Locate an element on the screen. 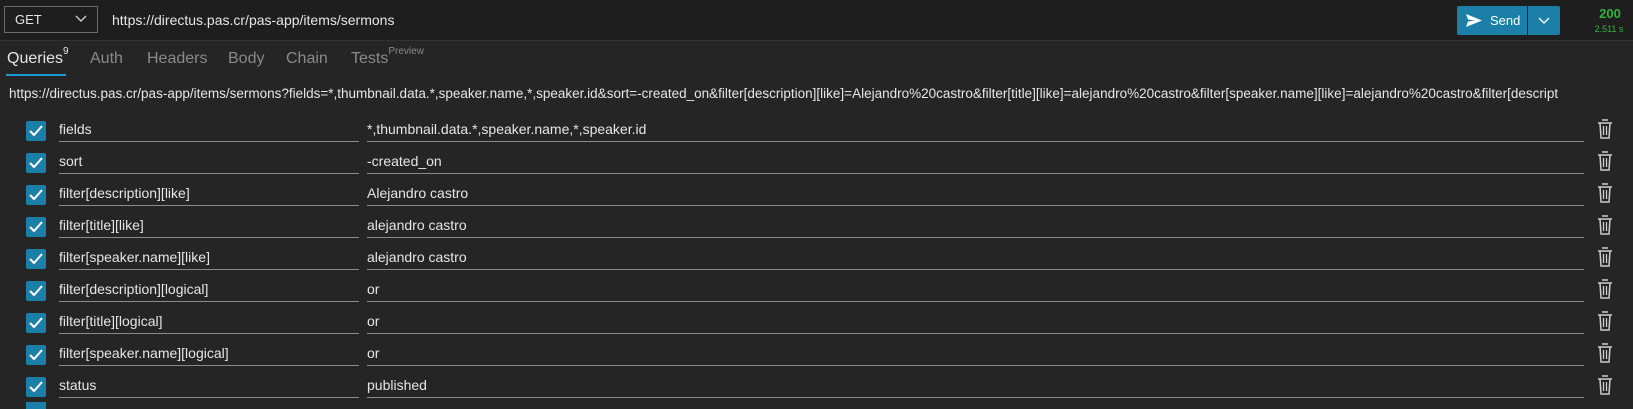 Image resolution: width=1633 pixels, height=409 pixels. query-param-row: sort -created_on is located at coordinates (816, 162).